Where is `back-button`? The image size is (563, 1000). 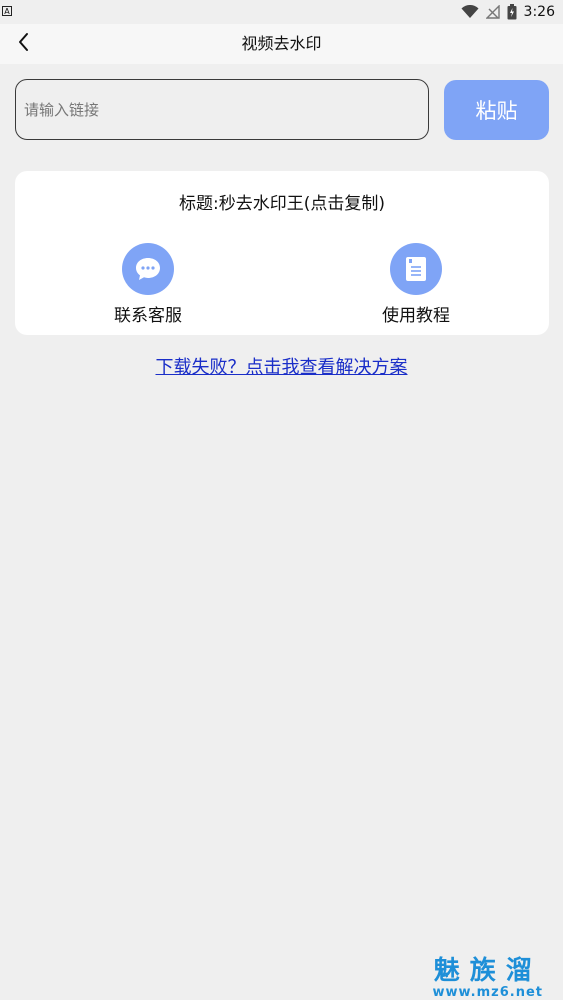 back-button is located at coordinates (24, 44).